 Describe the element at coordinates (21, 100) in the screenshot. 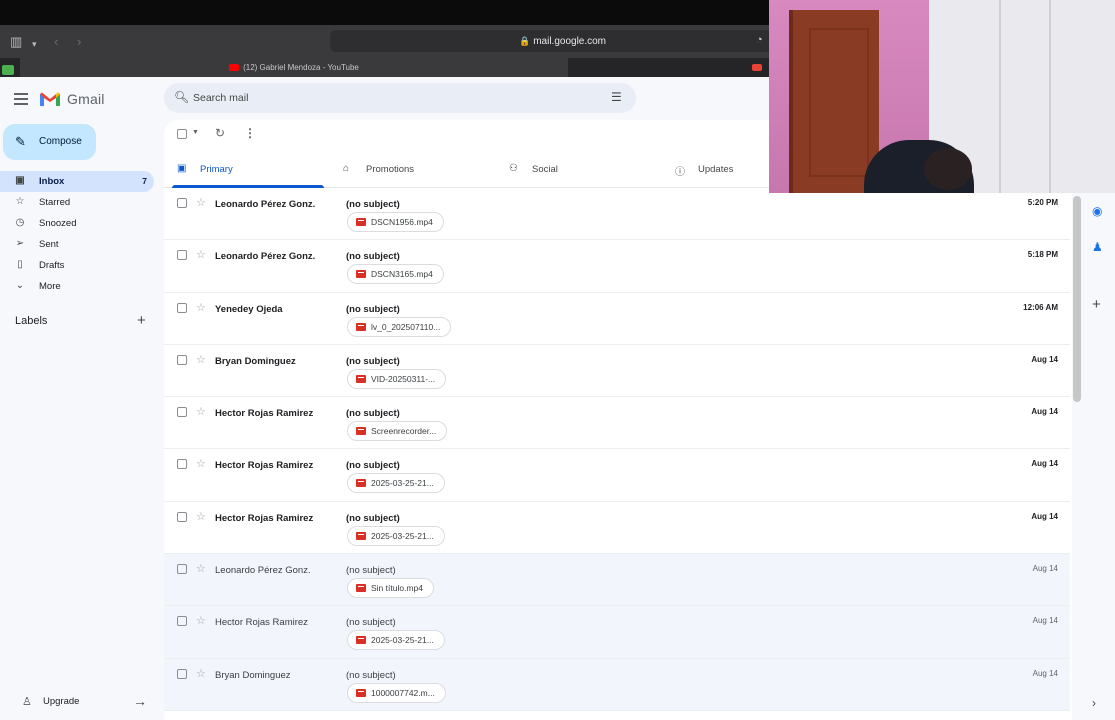

I see `main-menu-icon` at that location.